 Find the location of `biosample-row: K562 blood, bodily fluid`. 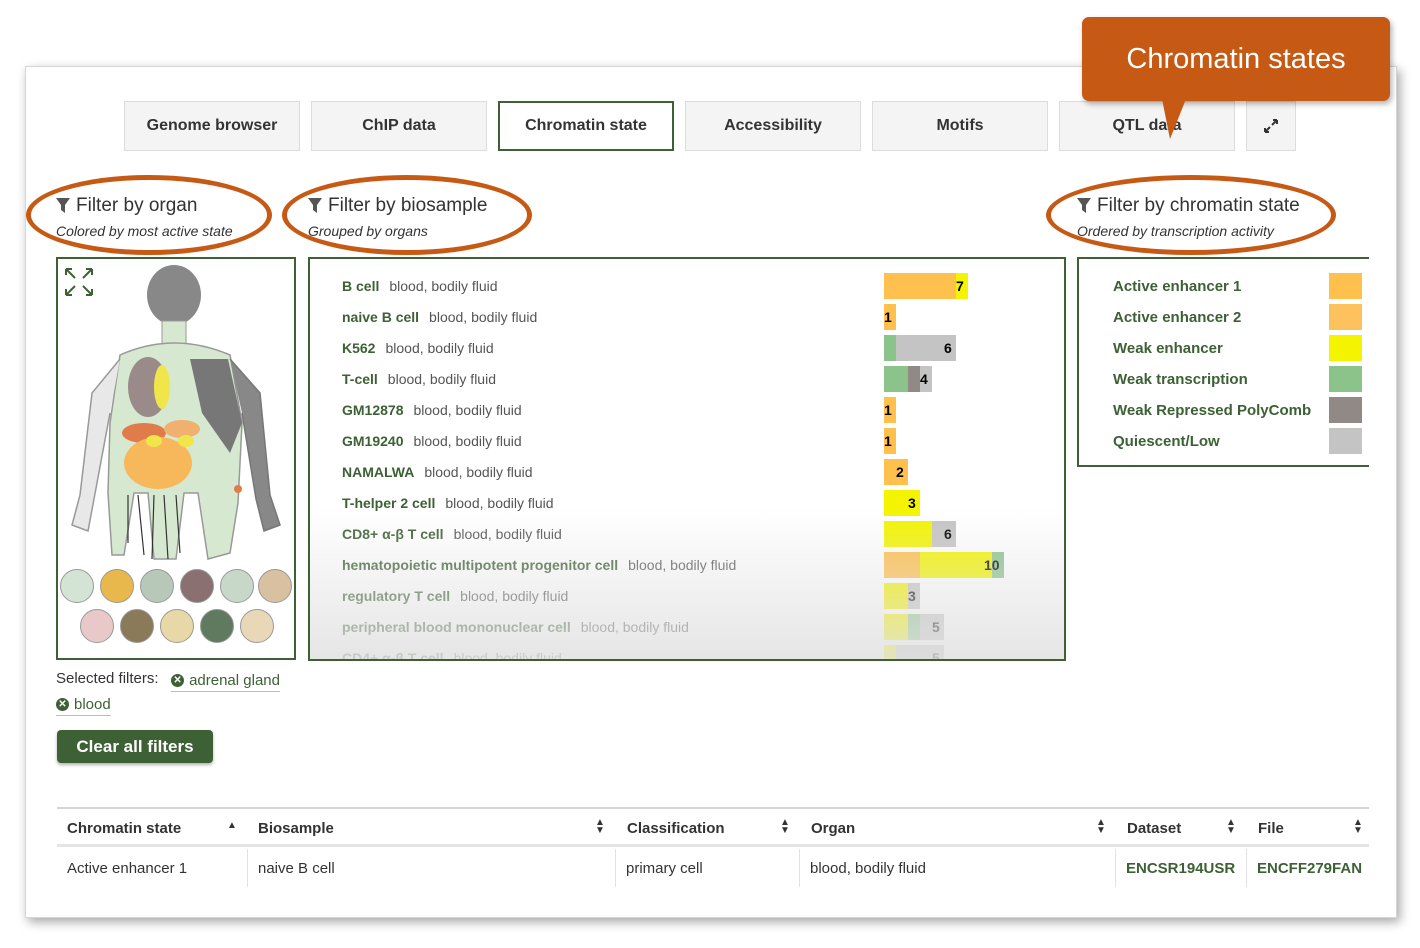

biosample-row: K562 blood, bodily fluid is located at coordinates (418, 348).